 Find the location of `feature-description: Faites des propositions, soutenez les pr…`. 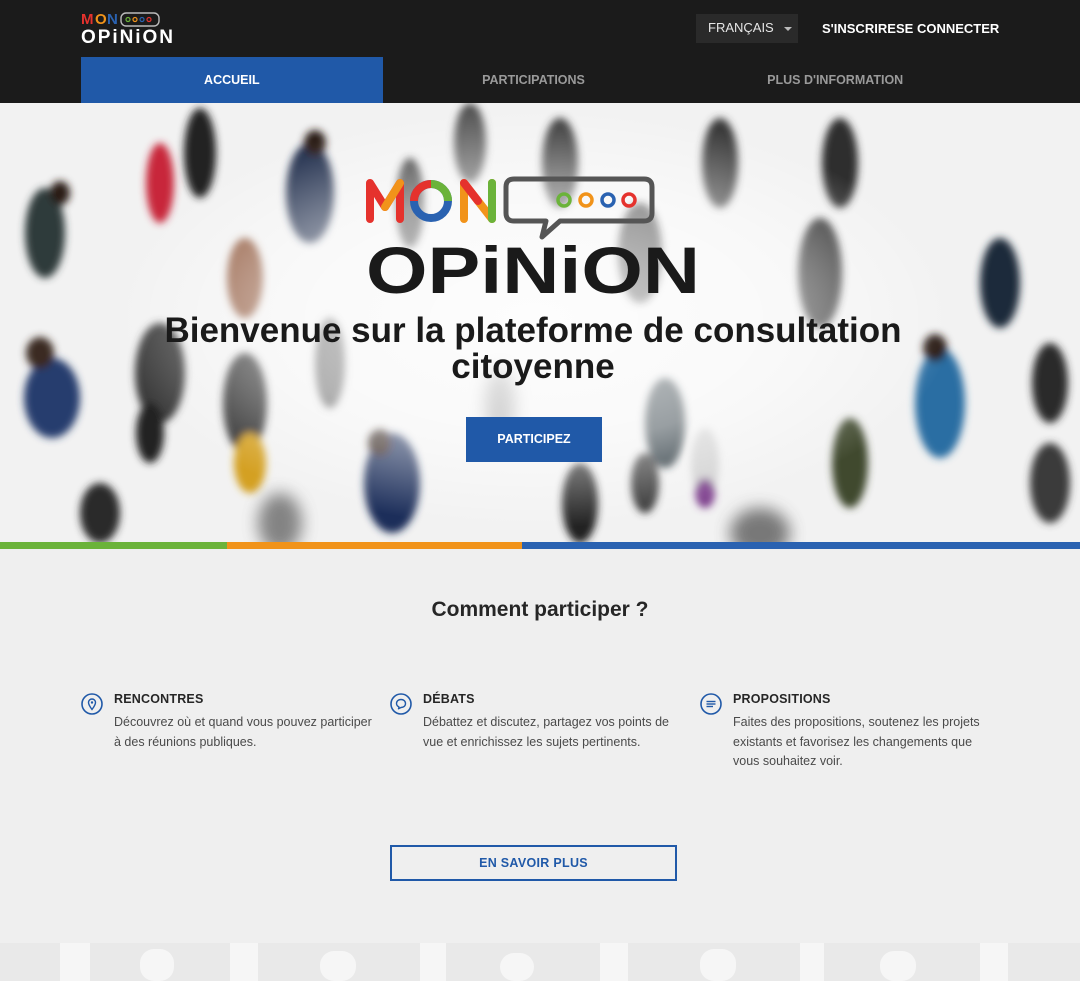

feature-description: Faites des propositions, soutenez les pr… is located at coordinates (856, 741).